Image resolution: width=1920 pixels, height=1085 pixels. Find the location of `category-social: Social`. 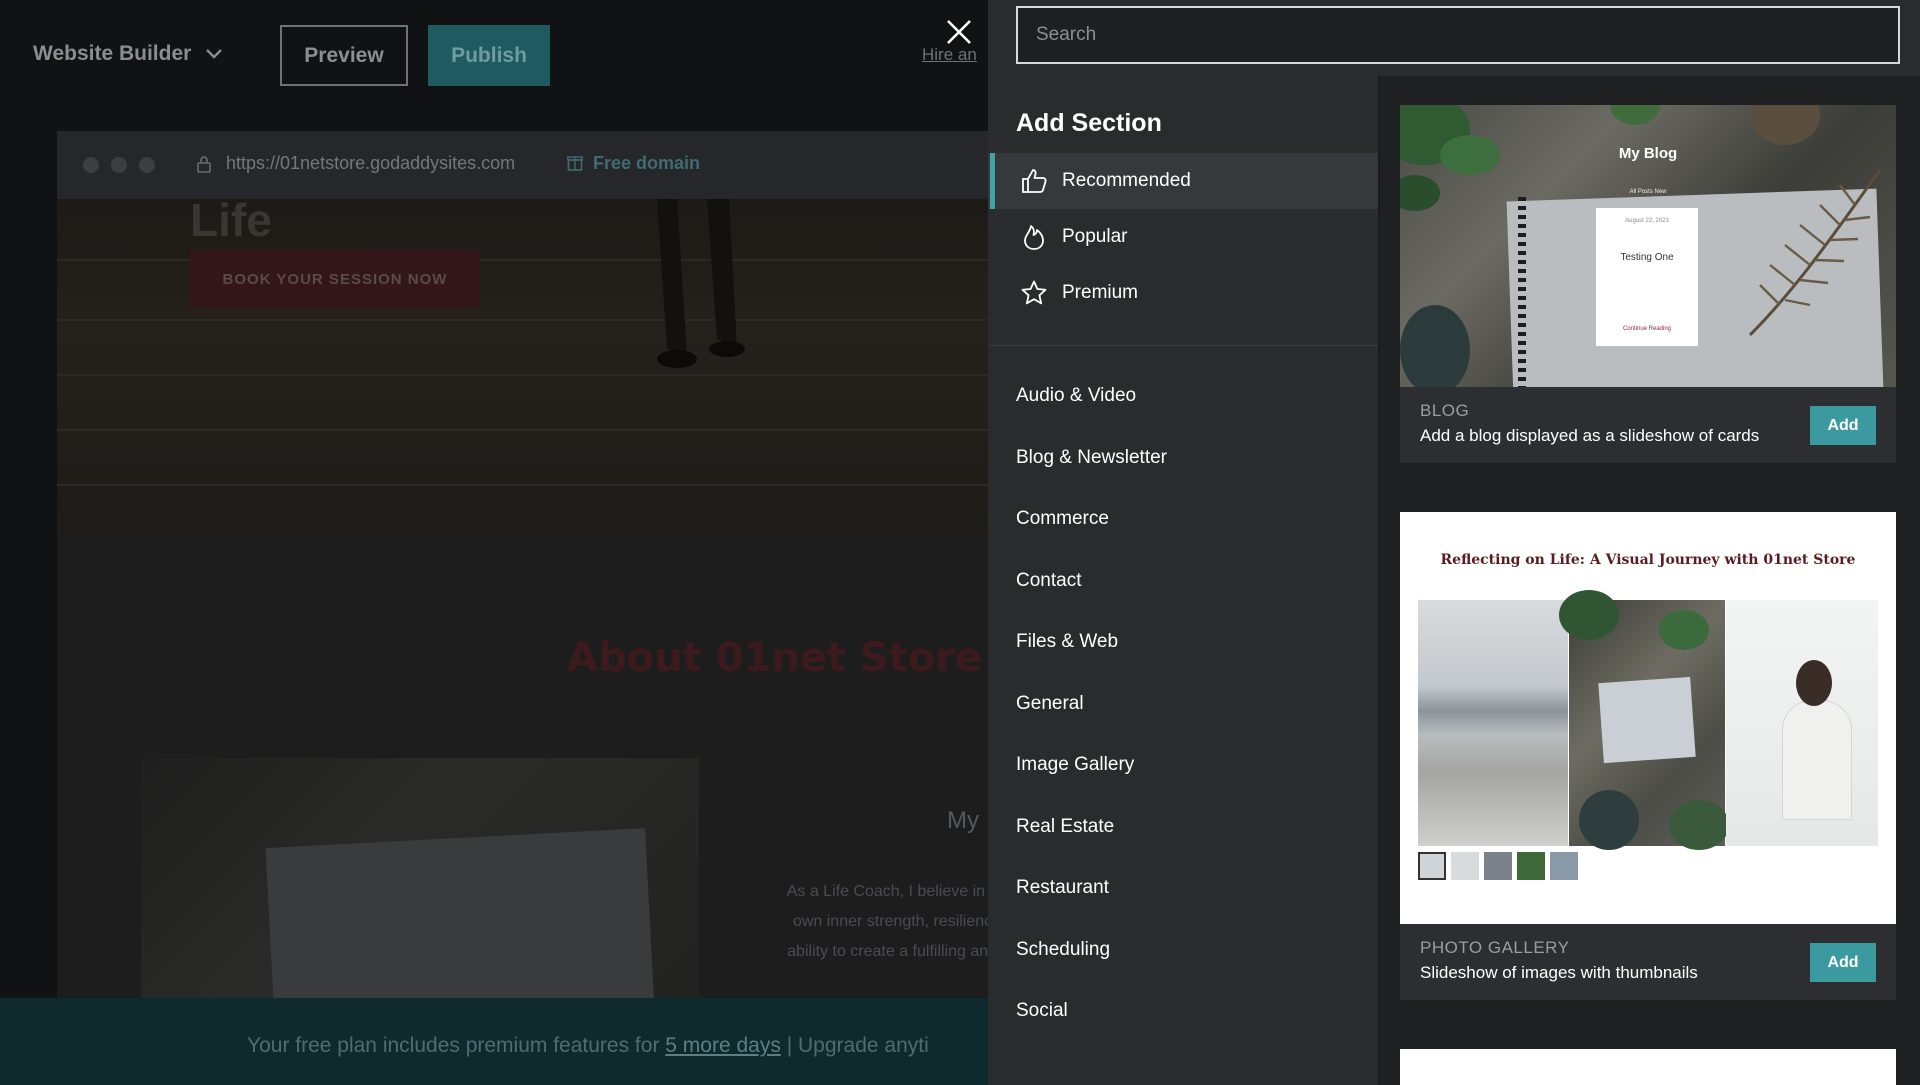

category-social: Social is located at coordinates (1091, 1031).